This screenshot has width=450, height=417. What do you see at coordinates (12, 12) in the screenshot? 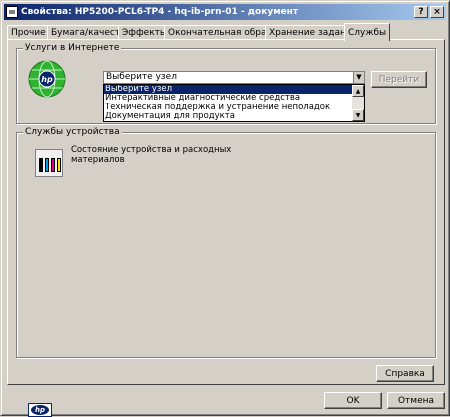
I see `printer-icon` at bounding box center [12, 12].